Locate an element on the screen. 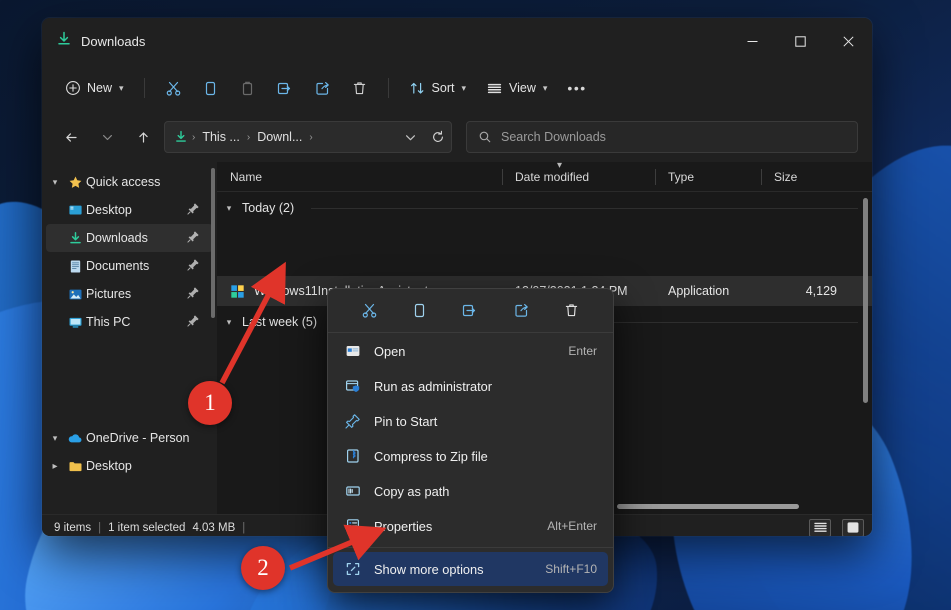 This screenshot has width=951, height=610. delete-icon is located at coordinates (359, 87).